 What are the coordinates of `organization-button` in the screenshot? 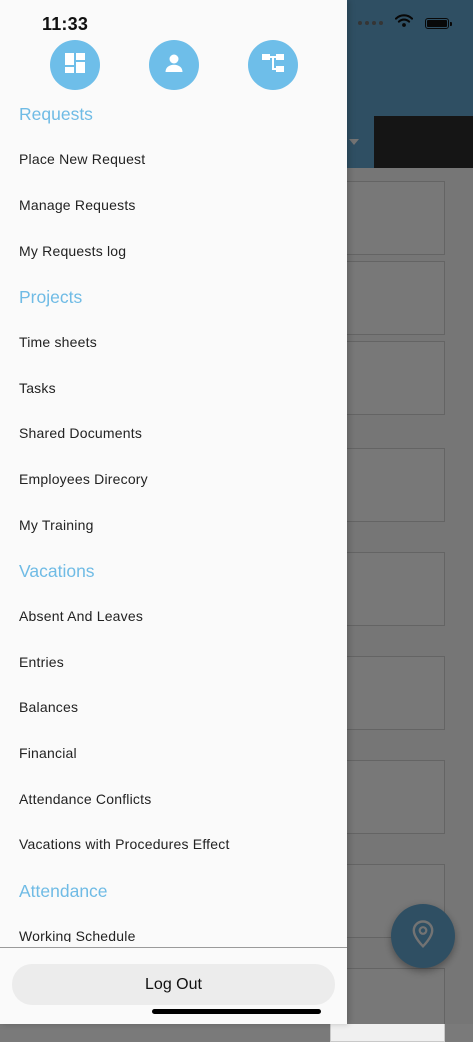 It's located at (273, 65).